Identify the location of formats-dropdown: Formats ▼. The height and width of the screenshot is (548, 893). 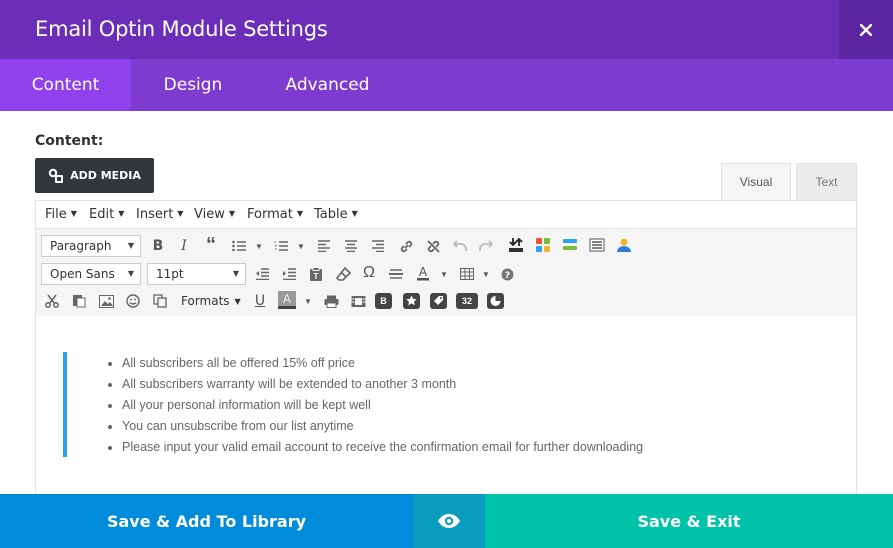
(211, 301).